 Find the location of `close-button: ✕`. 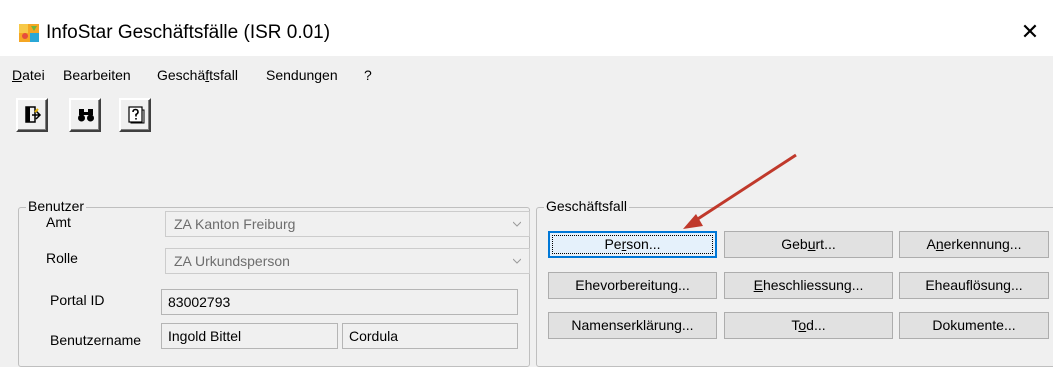

close-button: ✕ is located at coordinates (1030, 32).